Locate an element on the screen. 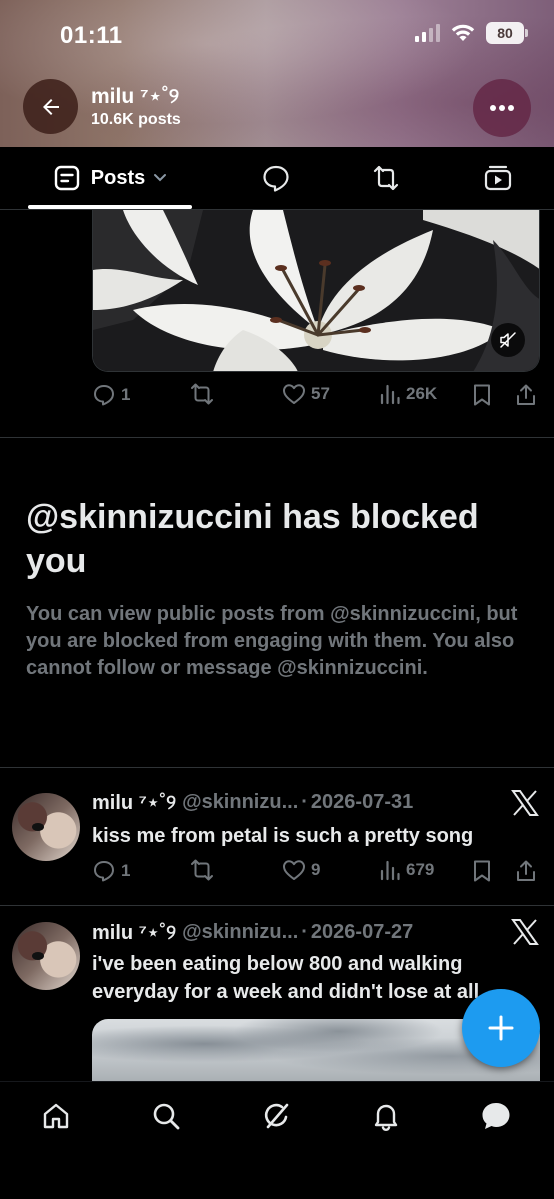  bottom-nav is located at coordinates (277, 1140).